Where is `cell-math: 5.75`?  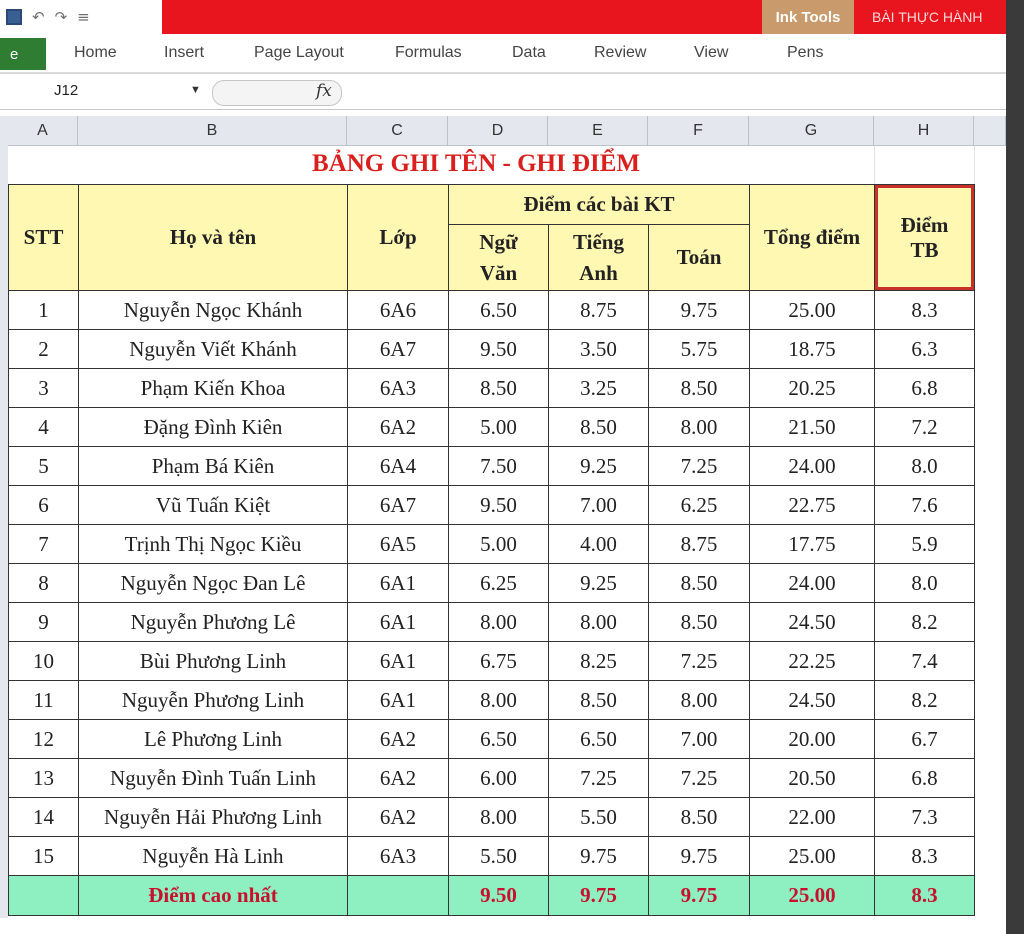
cell-math: 5.75 is located at coordinates (699, 349).